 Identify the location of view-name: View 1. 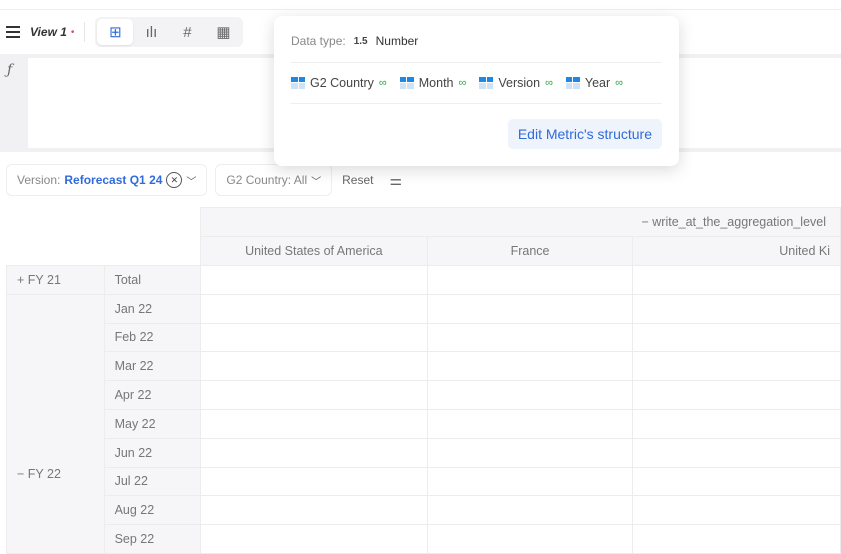
(48, 32).